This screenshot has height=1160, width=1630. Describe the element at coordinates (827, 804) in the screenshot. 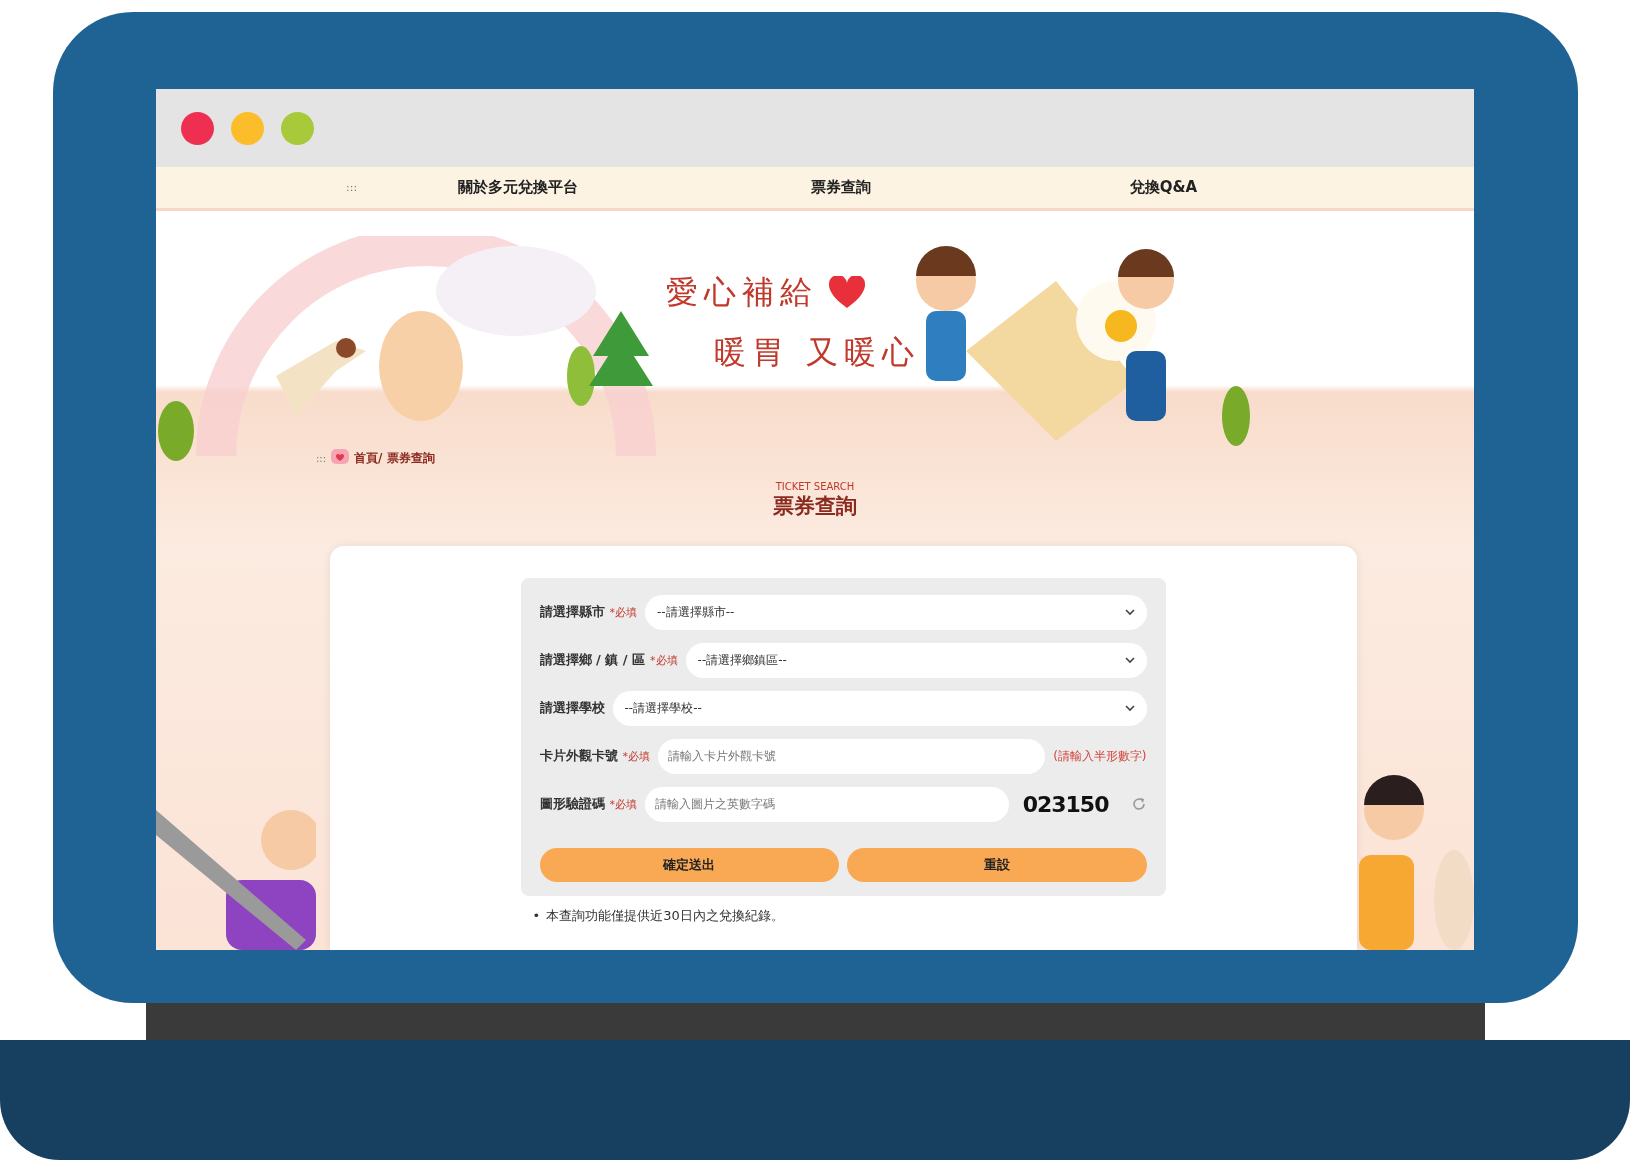

I see `input-field: 請輸入圖片之英數字碼` at that location.